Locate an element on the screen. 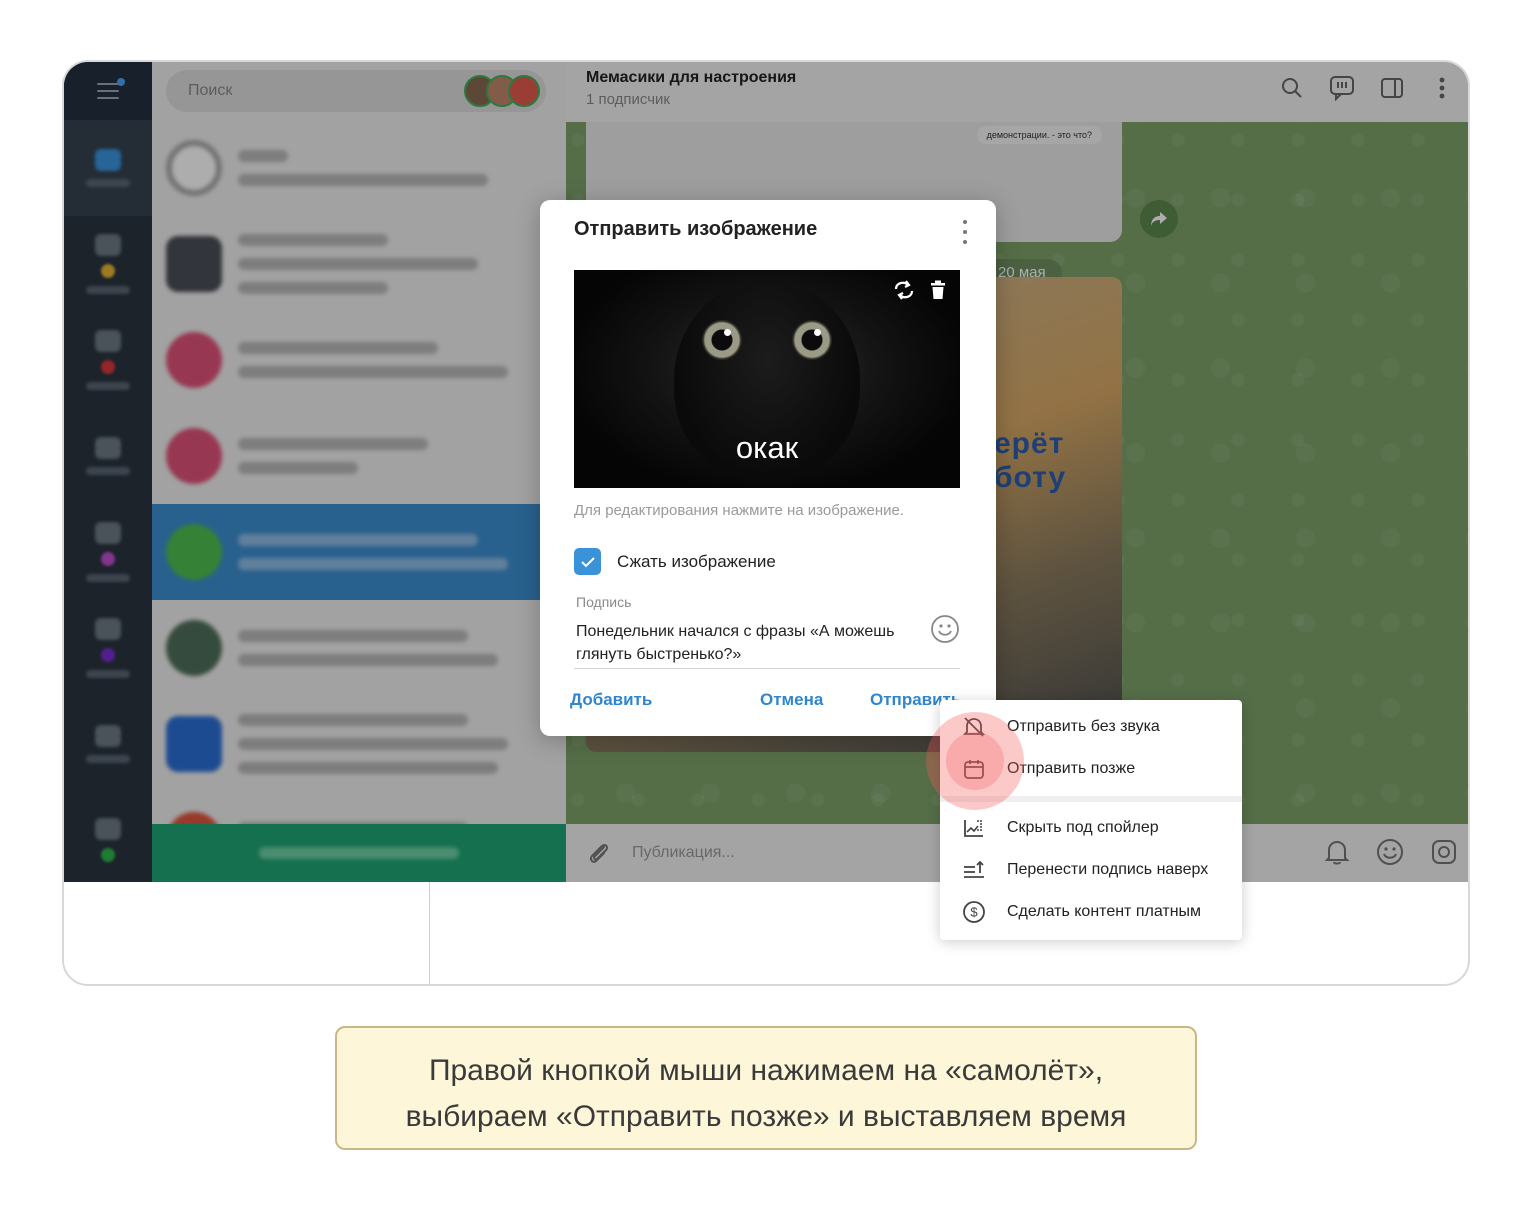 The height and width of the screenshot is (1210, 1532). add-button: Добавить is located at coordinates (611, 700).